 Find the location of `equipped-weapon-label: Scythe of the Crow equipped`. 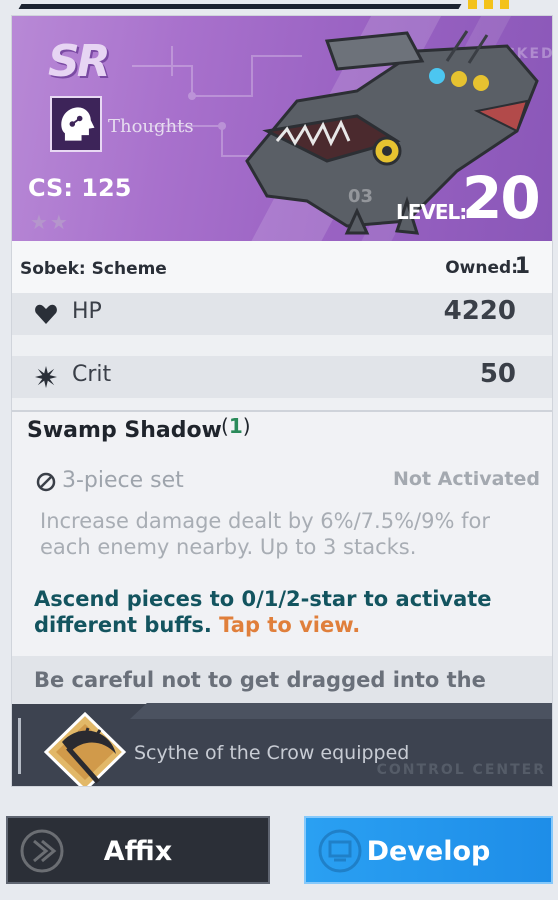

equipped-weapon-label: Scythe of the Crow equipped is located at coordinates (272, 753).